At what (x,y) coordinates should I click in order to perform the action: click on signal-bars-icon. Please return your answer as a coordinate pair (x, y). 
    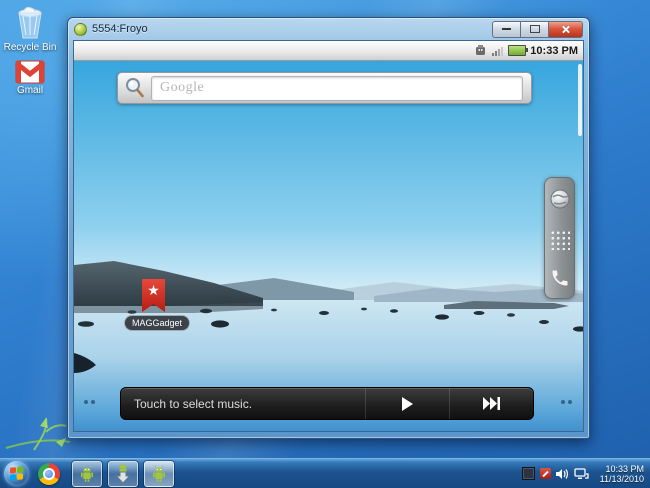
    Looking at the image, I should click on (498, 51).